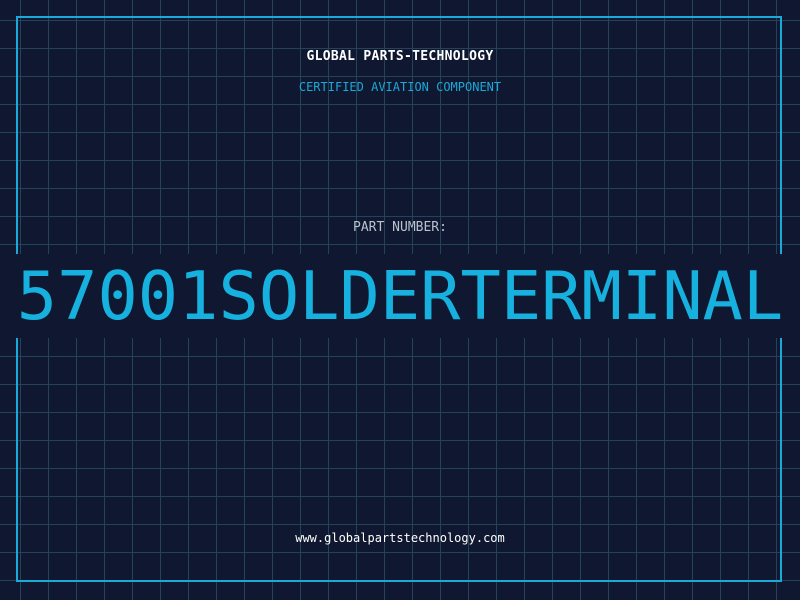 The height and width of the screenshot is (600, 800). What do you see at coordinates (400, 538) in the screenshot?
I see `website-url: www.globalpartstechnology.com` at bounding box center [400, 538].